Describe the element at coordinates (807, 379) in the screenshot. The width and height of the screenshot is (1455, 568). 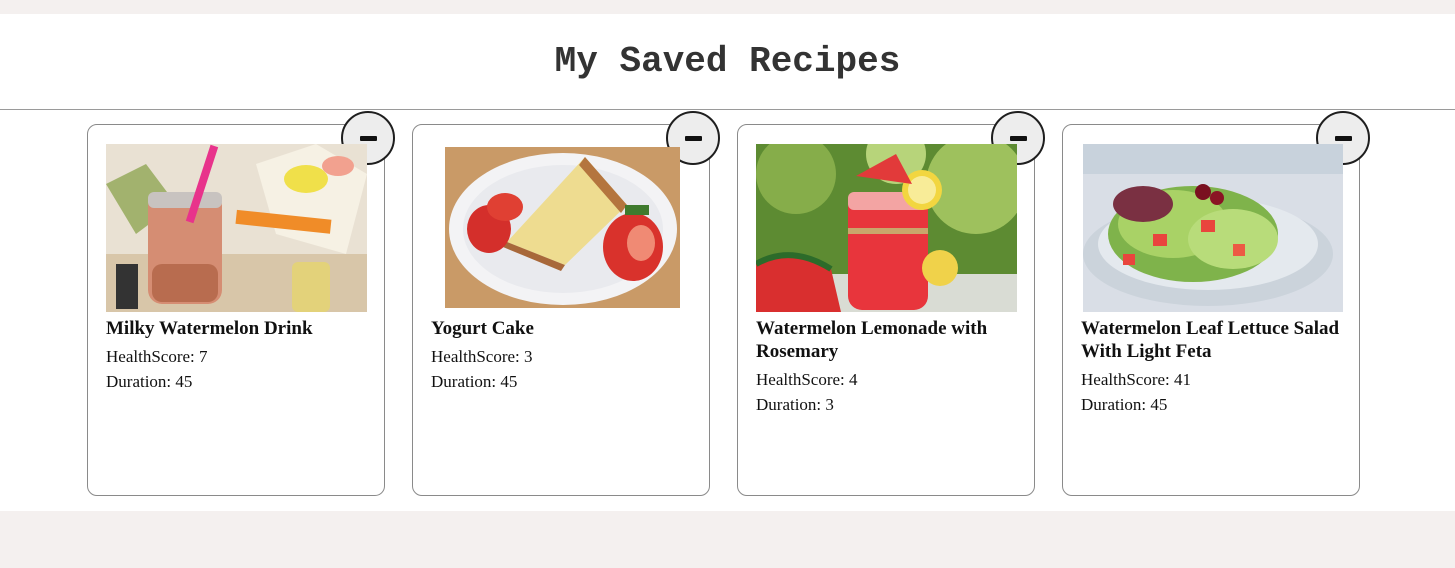
I see `health-score: HealthScore: 4` at that location.